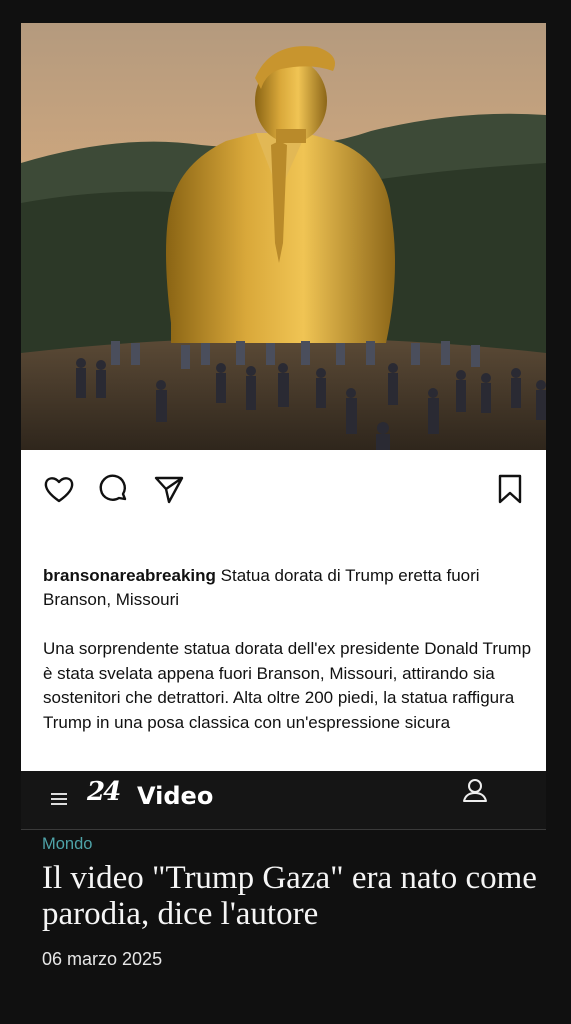 This screenshot has height=1024, width=571. What do you see at coordinates (67, 844) in the screenshot?
I see `article-category: Mondo` at bounding box center [67, 844].